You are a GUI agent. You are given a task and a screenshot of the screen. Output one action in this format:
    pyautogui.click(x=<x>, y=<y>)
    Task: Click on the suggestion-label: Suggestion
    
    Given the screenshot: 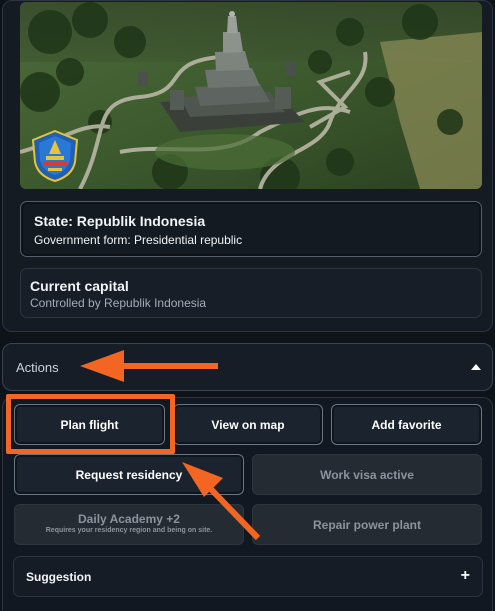 What is the action you would take?
    pyautogui.click(x=59, y=577)
    